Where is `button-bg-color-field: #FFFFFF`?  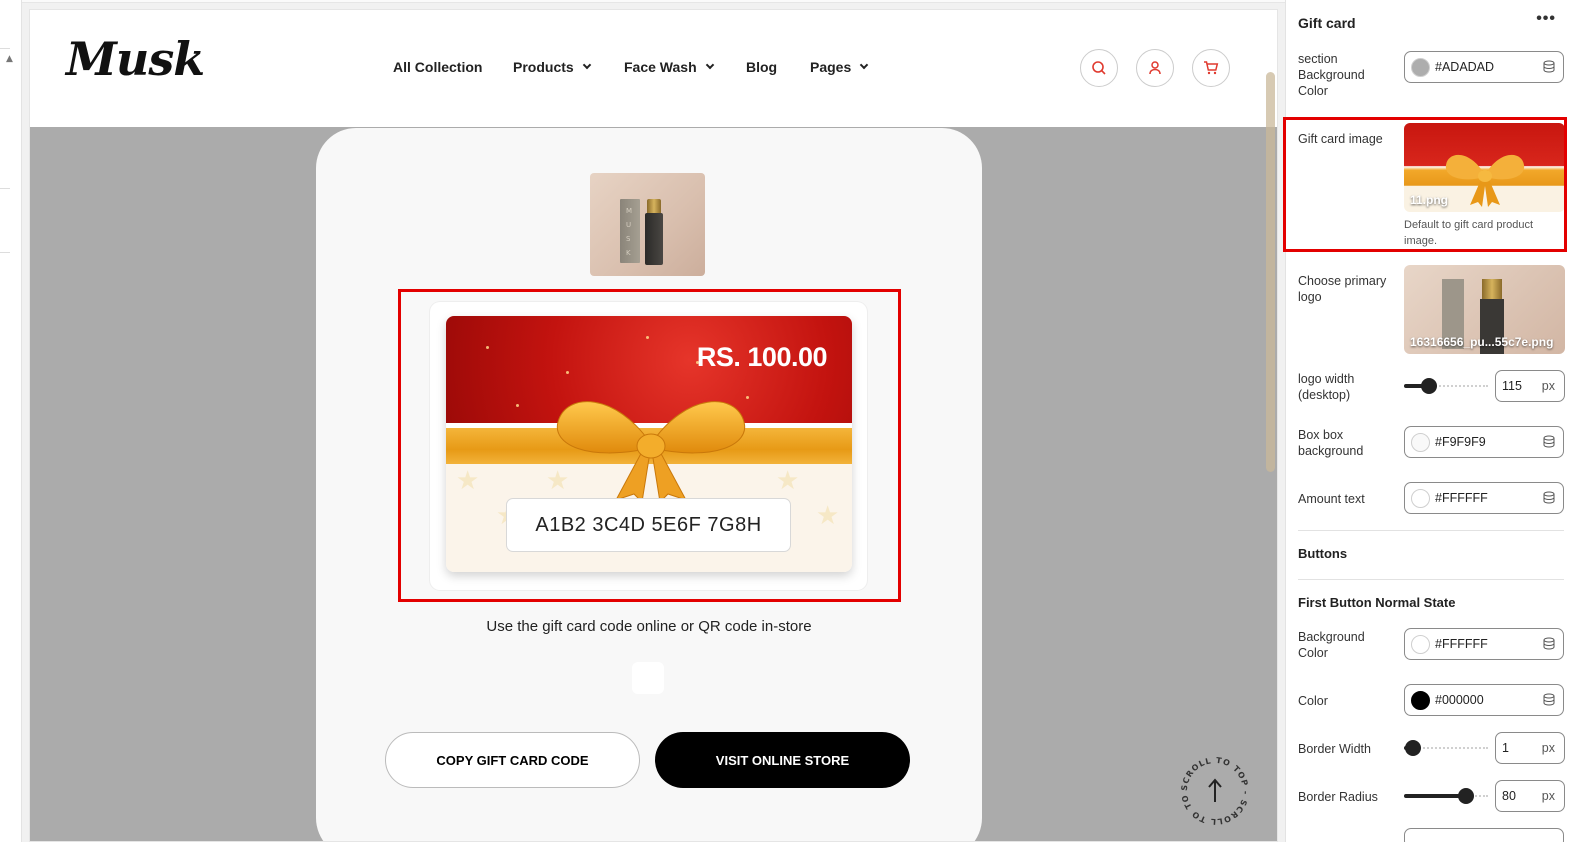 button-bg-color-field: #FFFFFF is located at coordinates (1484, 644).